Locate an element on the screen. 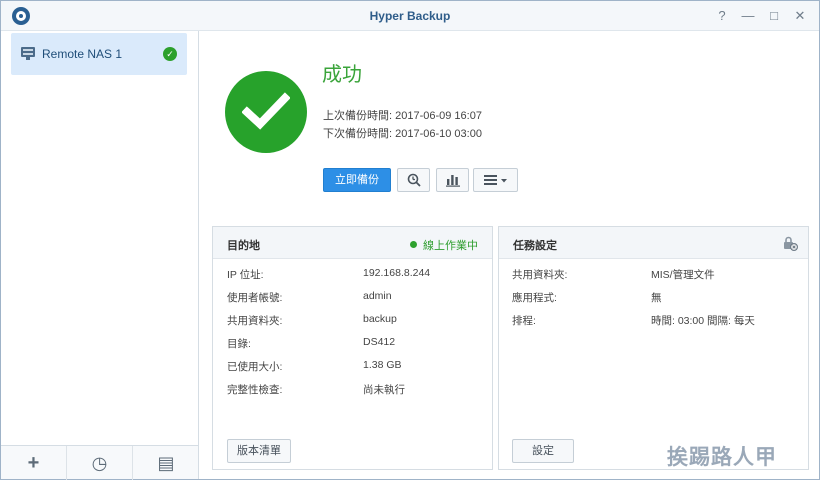 This screenshot has width=820, height=480. nas-icon is located at coordinates (28, 53).